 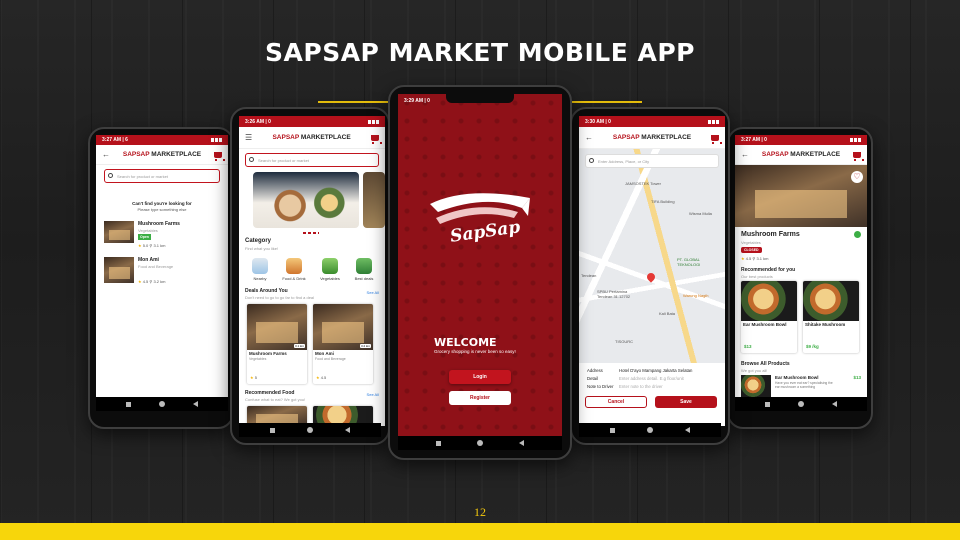 What do you see at coordinates (324, 353) in the screenshot?
I see `store-name: Mon Ami` at bounding box center [324, 353].